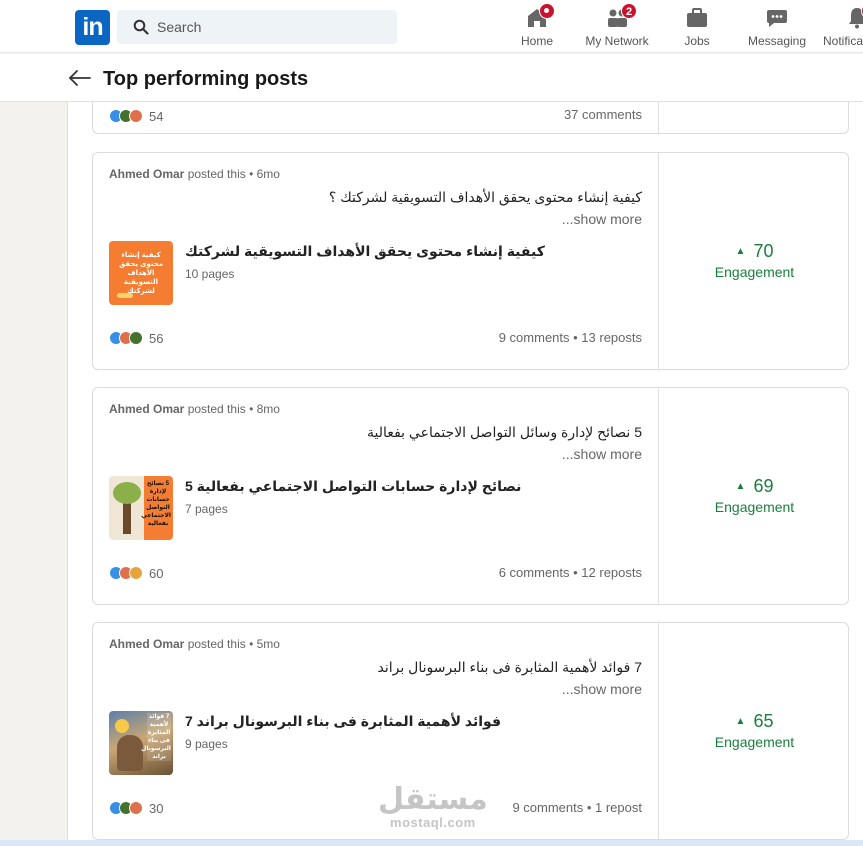 This screenshot has width=863, height=846. Describe the element at coordinates (537, 27) in the screenshot. I see `nav-home: Home` at that location.